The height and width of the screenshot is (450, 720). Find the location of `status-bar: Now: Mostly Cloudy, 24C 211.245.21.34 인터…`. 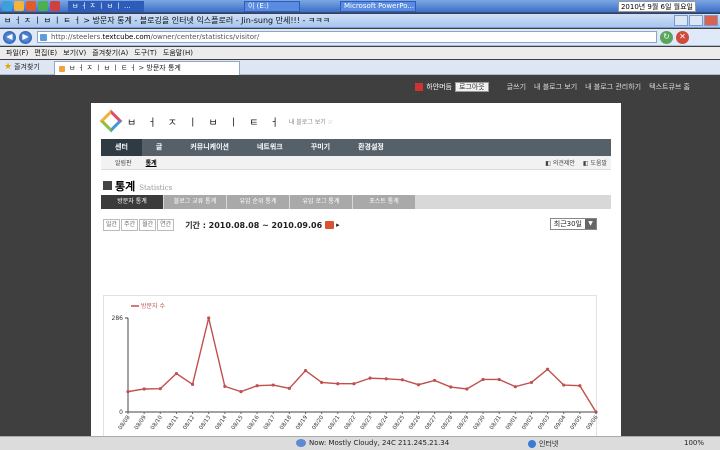

status-bar: Now: Mostly Cloudy, 24C 211.245.21.34 인터… is located at coordinates (360, 443).